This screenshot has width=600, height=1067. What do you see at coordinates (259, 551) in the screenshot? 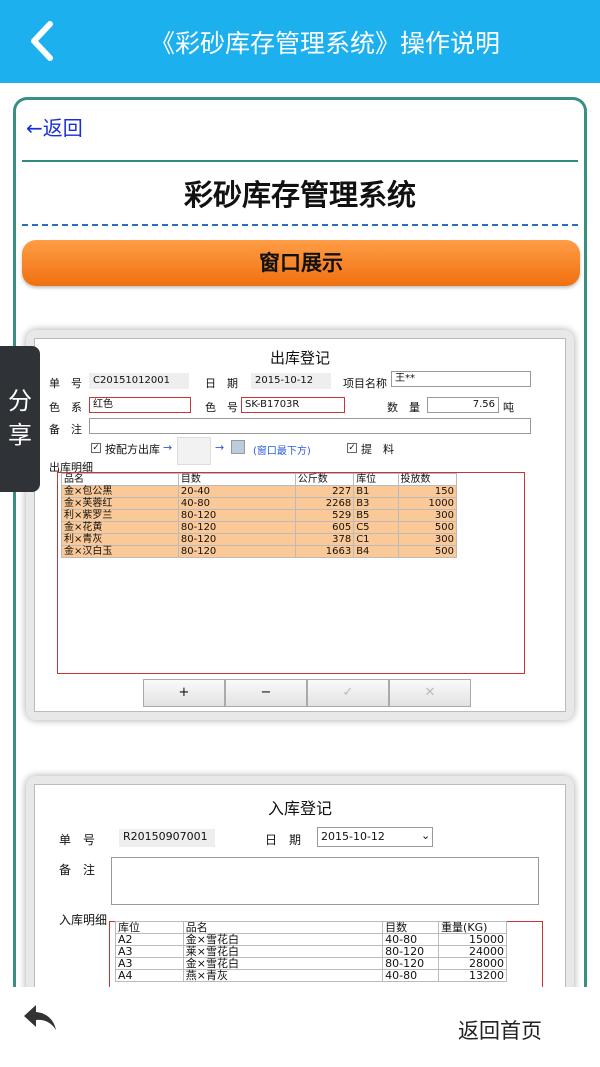
I see `table-row: 金×汉白玉 80-120 1663 B4 500` at bounding box center [259, 551].